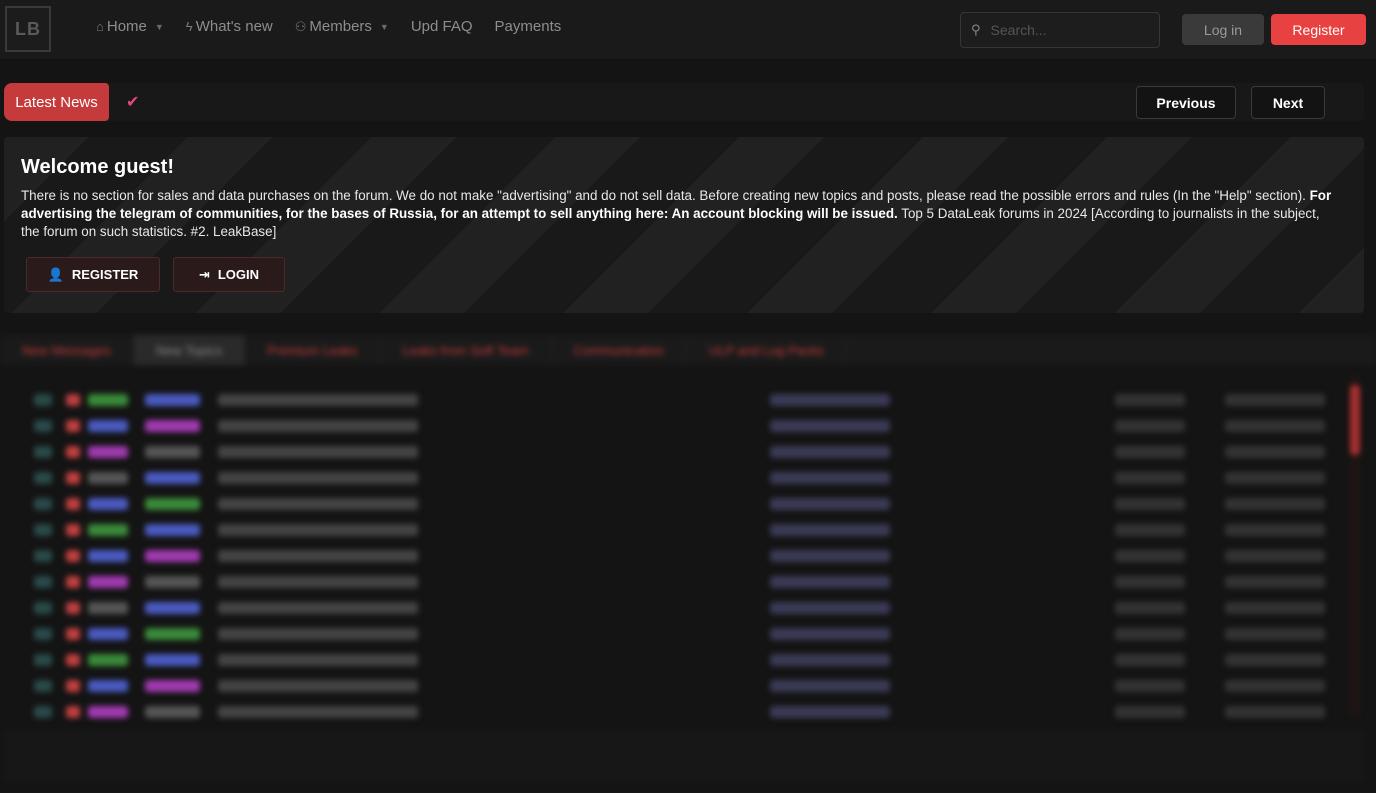 Image resolution: width=1376 pixels, height=793 pixels. I want to click on welcome-login-label: LOGIN, so click(238, 274).